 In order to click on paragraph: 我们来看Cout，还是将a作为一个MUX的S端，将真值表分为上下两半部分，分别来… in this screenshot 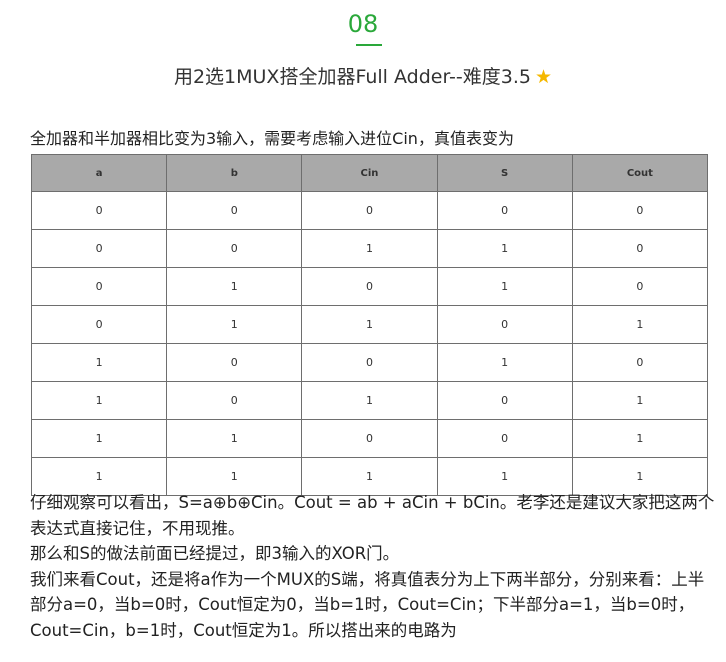, I will do `click(367, 604)`.